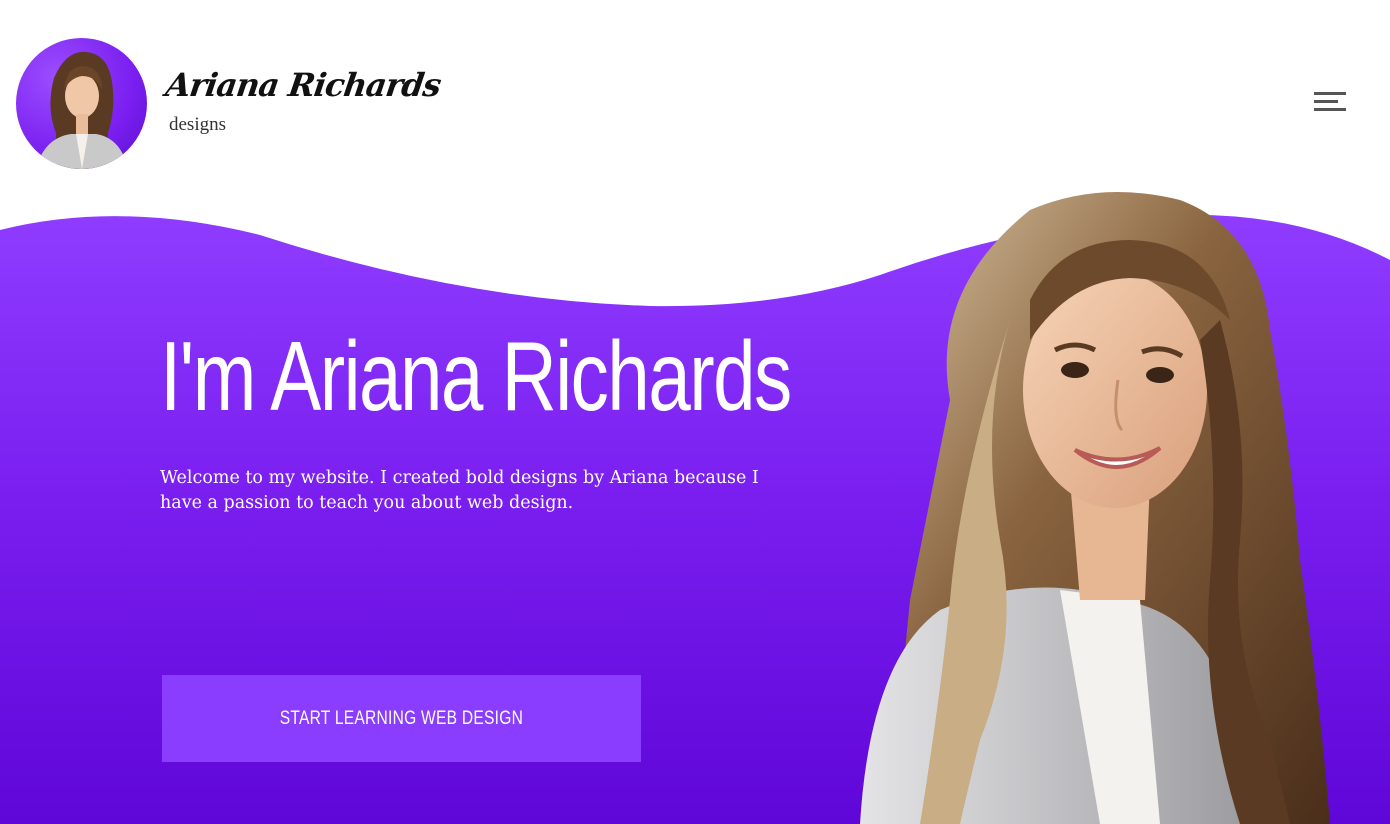 Image resolution: width=1390 pixels, height=824 pixels. What do you see at coordinates (303, 85) in the screenshot?
I see `brand-logo-name: Ariana Richards` at bounding box center [303, 85].